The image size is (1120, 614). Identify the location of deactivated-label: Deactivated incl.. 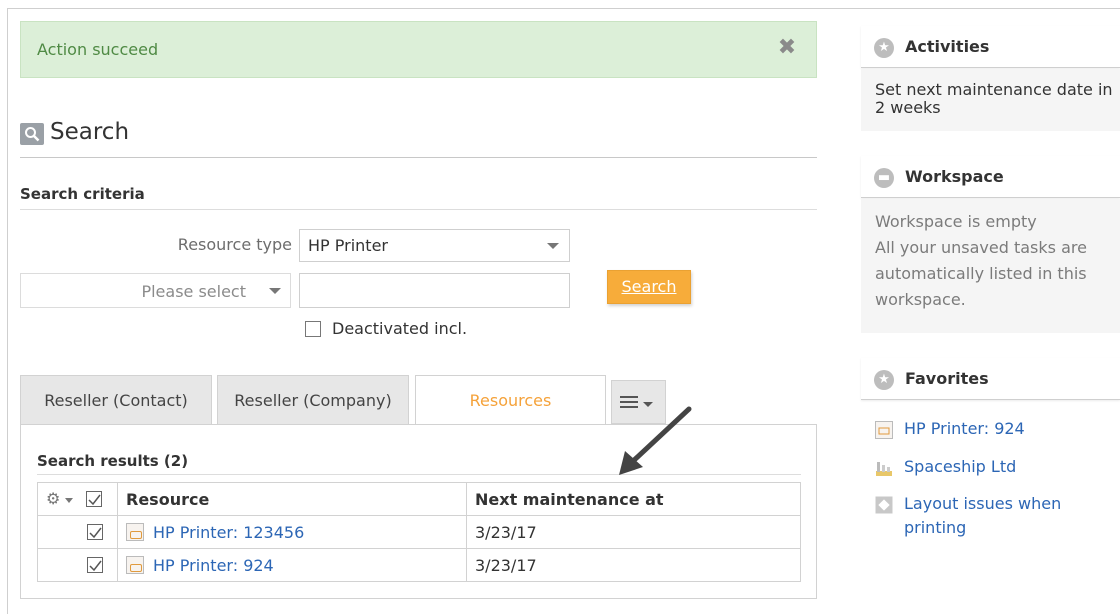
(400, 328).